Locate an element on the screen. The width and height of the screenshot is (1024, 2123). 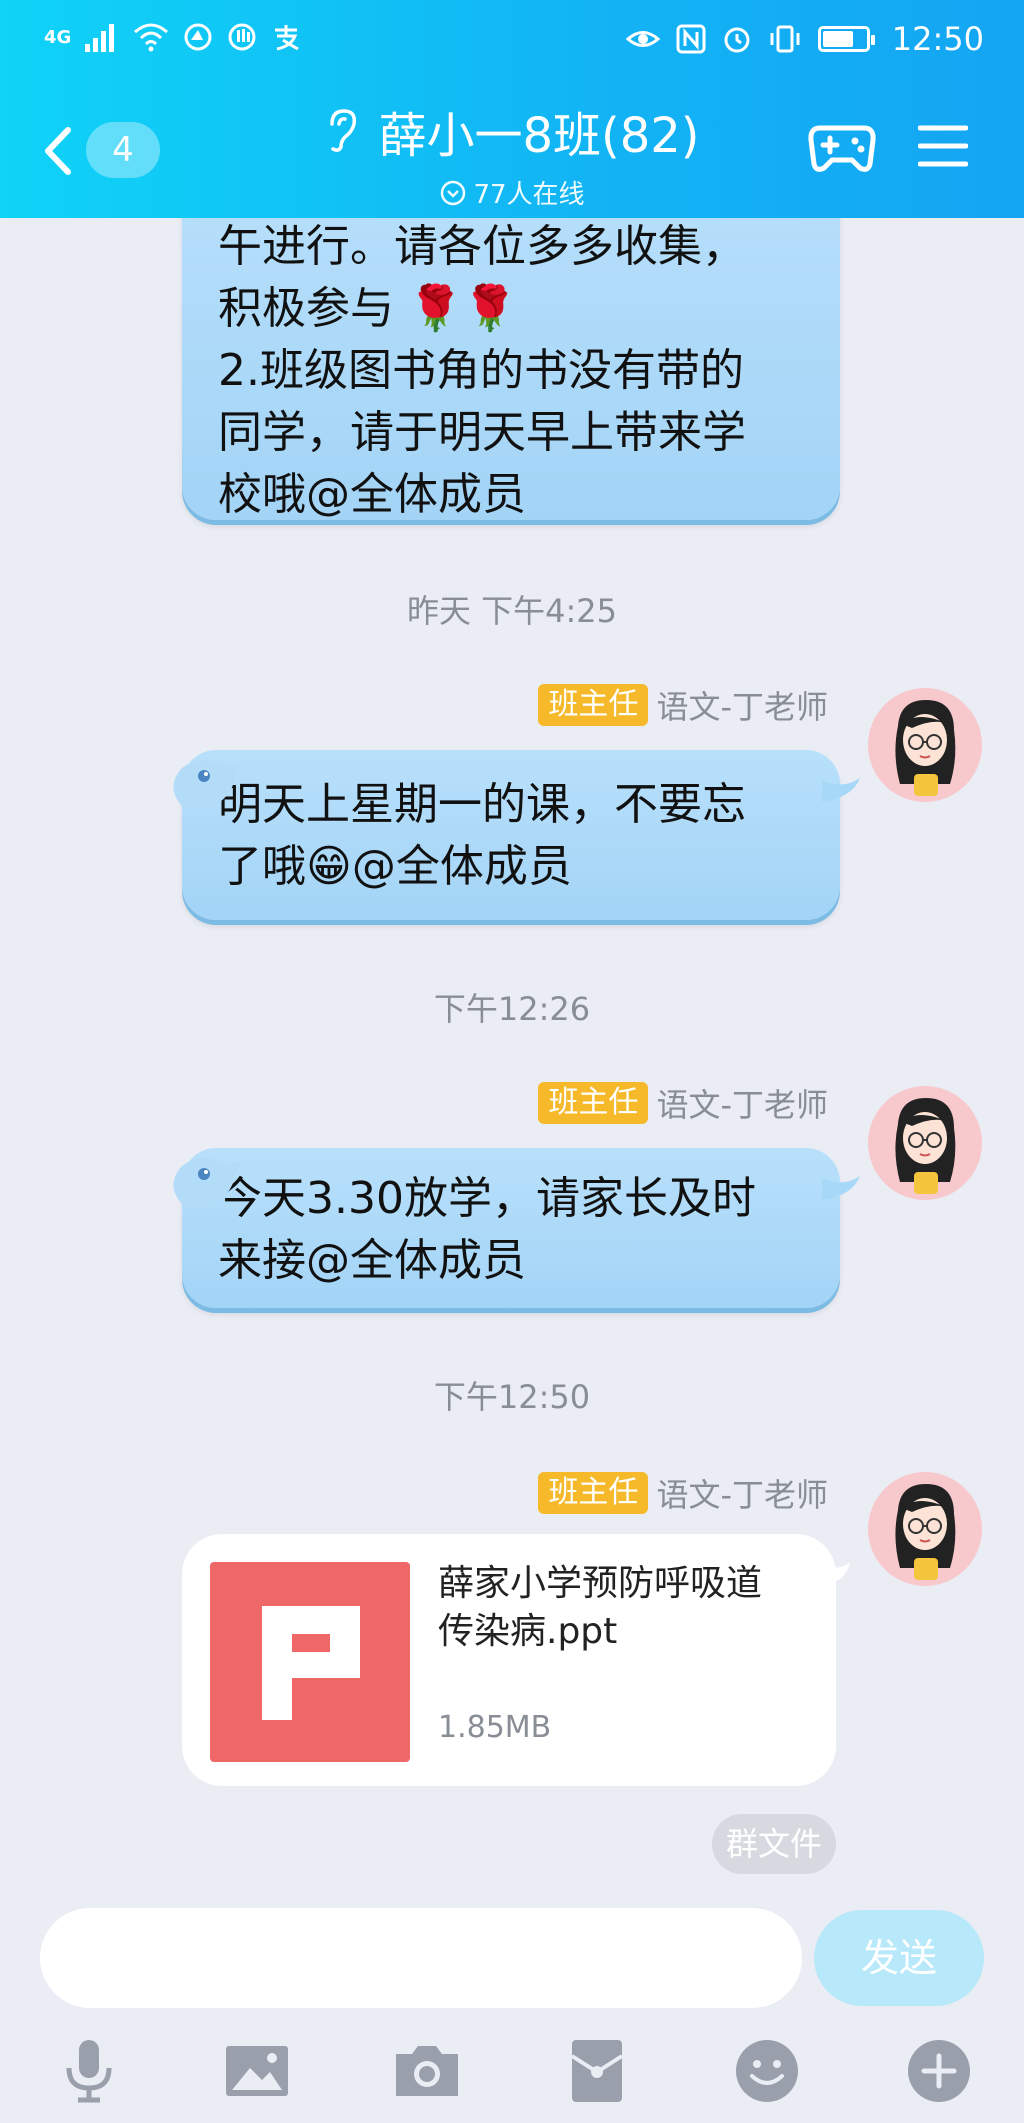
file-size: 1.85MB is located at coordinates (495, 1727).